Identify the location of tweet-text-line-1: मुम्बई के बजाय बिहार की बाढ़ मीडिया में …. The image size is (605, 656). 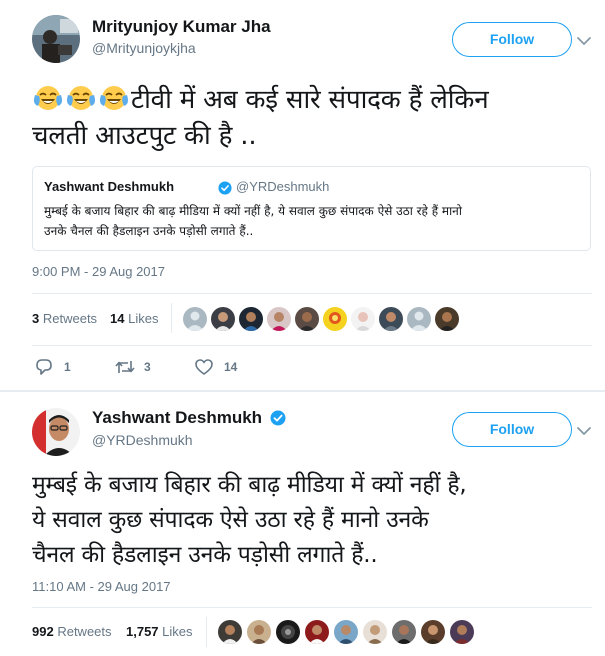
(249, 485).